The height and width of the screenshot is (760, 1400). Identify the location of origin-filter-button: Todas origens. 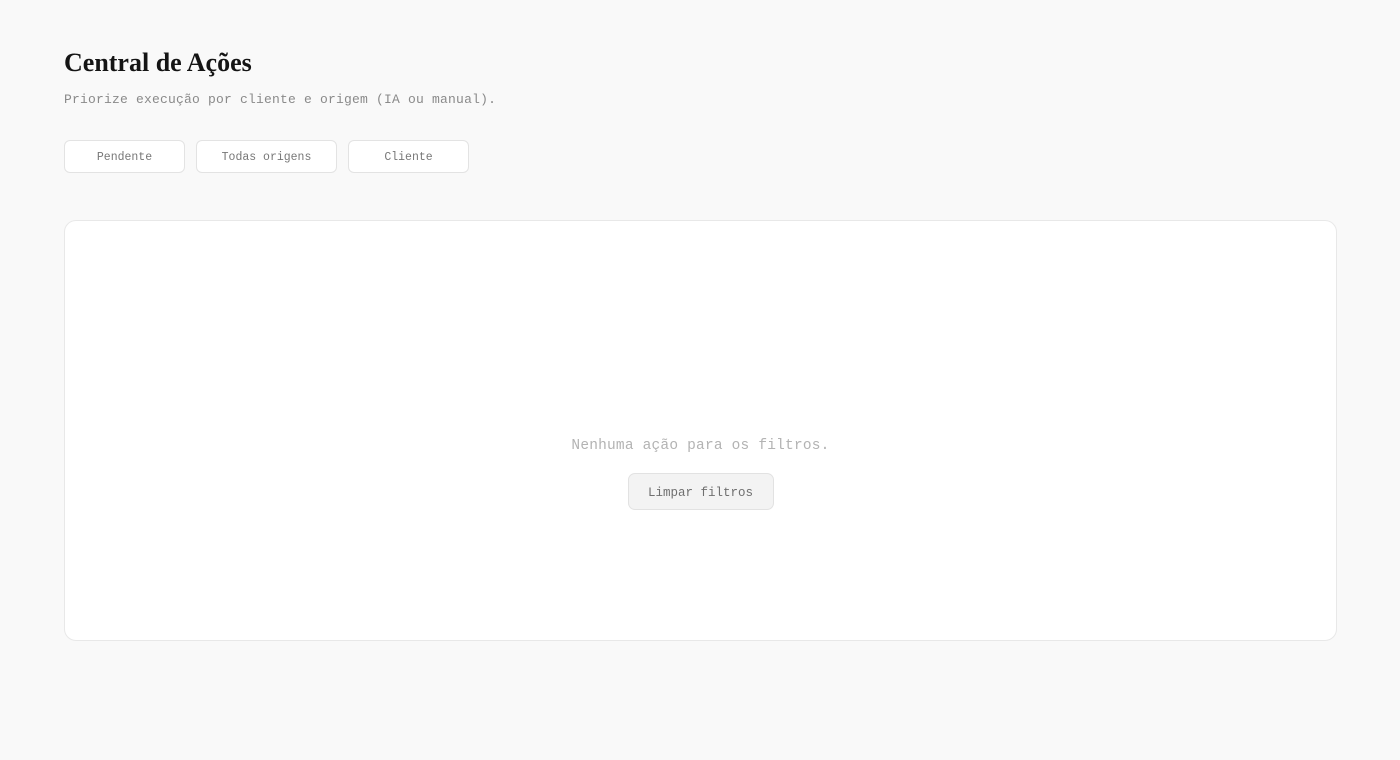
(266, 156).